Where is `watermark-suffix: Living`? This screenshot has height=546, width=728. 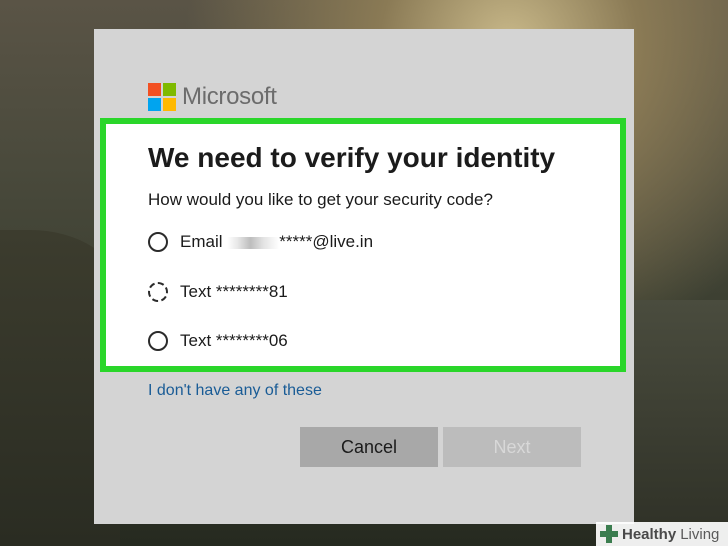 watermark-suffix: Living is located at coordinates (700, 534).